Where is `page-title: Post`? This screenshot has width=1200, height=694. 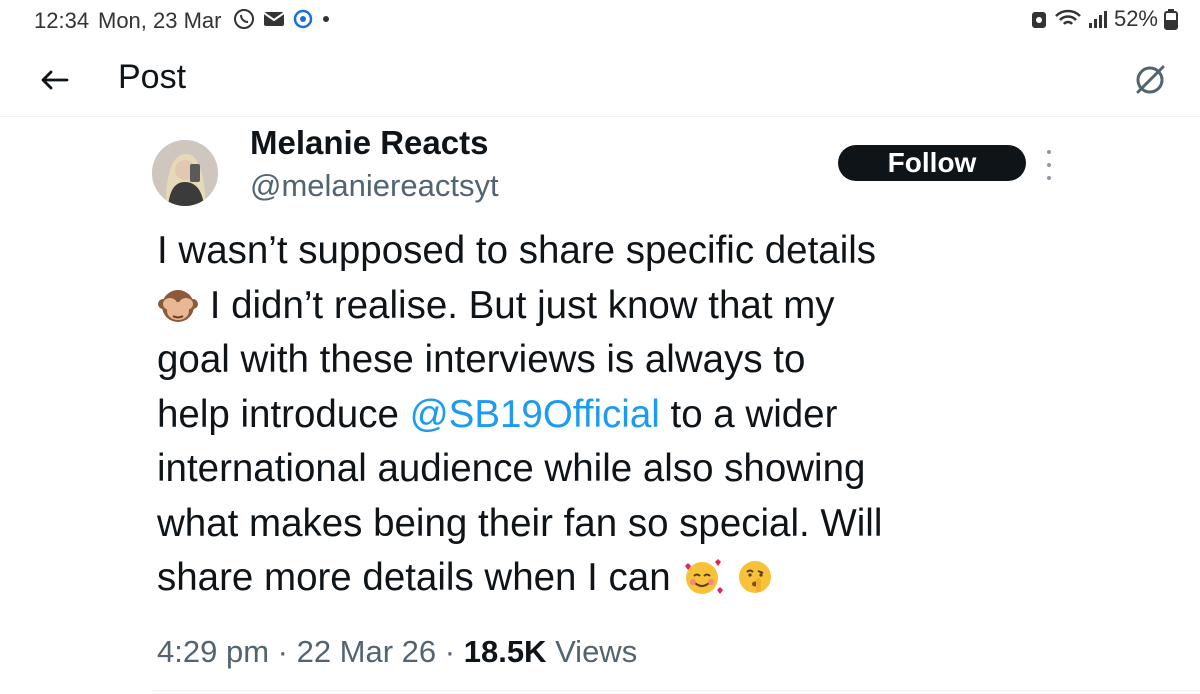 page-title: Post is located at coordinates (152, 77).